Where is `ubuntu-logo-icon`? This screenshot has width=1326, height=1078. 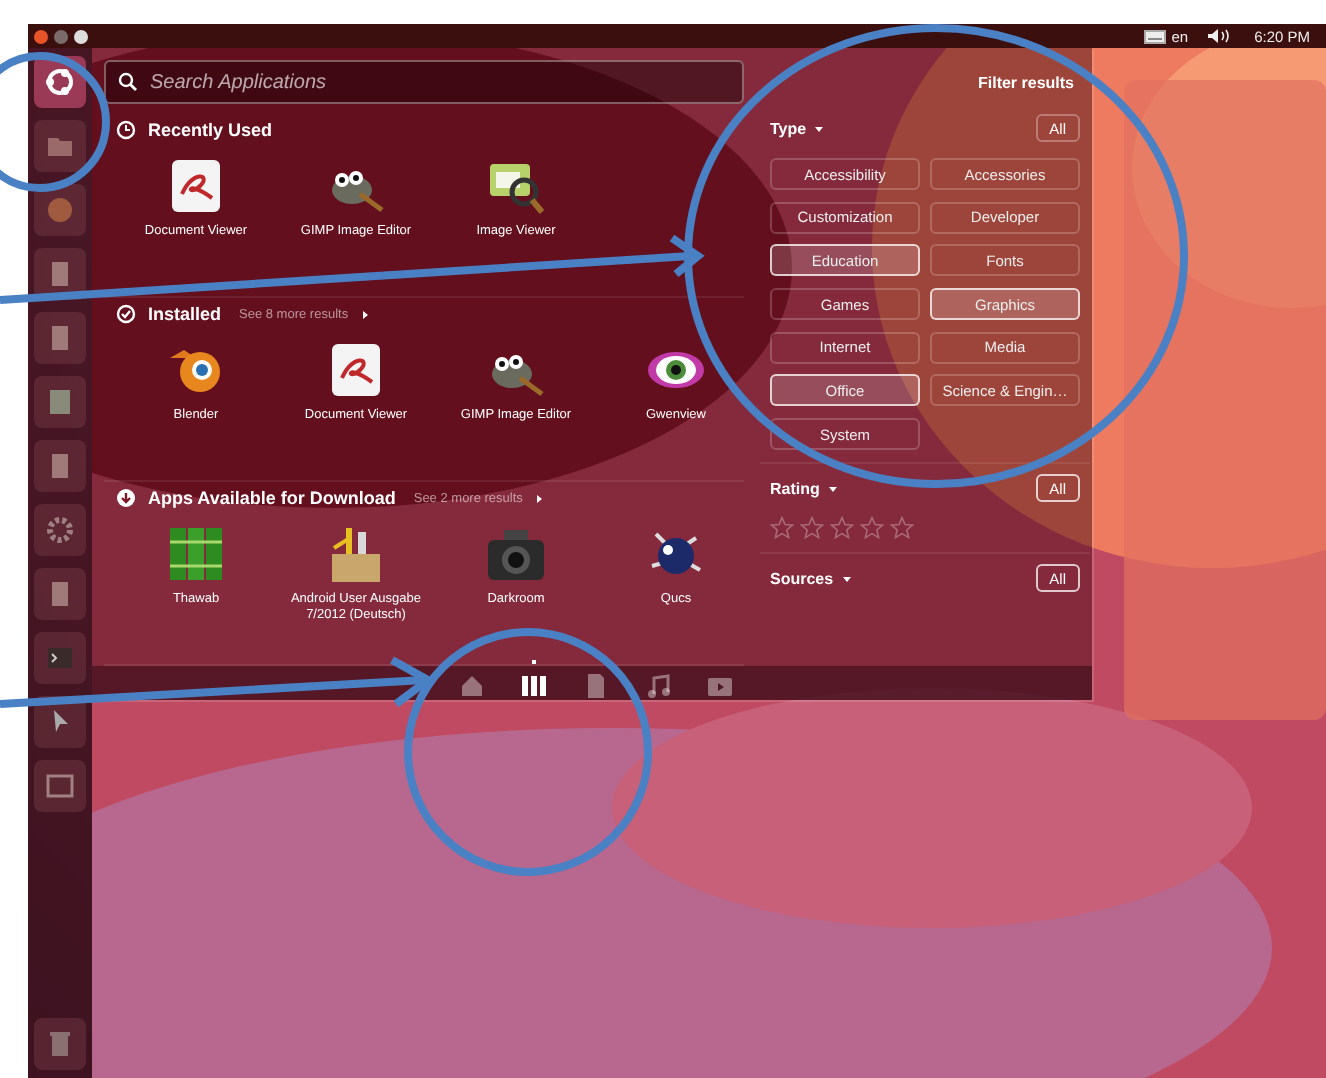
ubuntu-logo-icon is located at coordinates (60, 82).